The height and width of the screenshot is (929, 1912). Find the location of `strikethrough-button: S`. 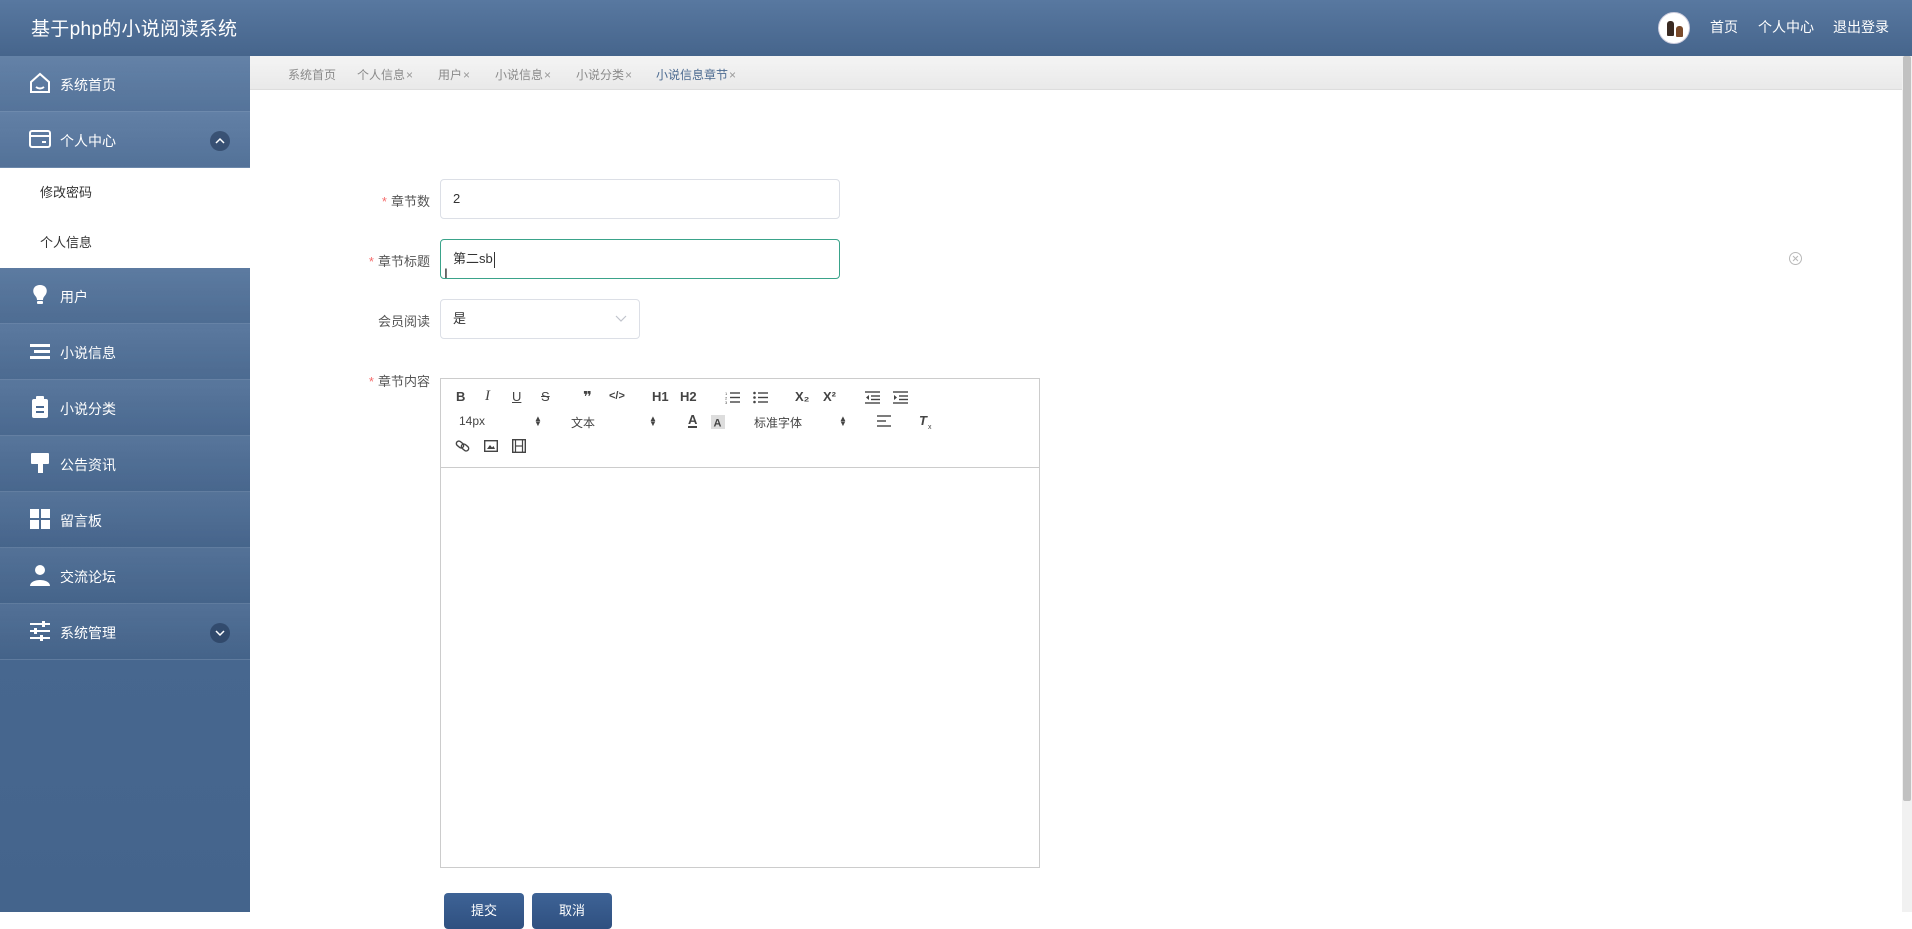

strikethrough-button: S is located at coordinates (545, 396).